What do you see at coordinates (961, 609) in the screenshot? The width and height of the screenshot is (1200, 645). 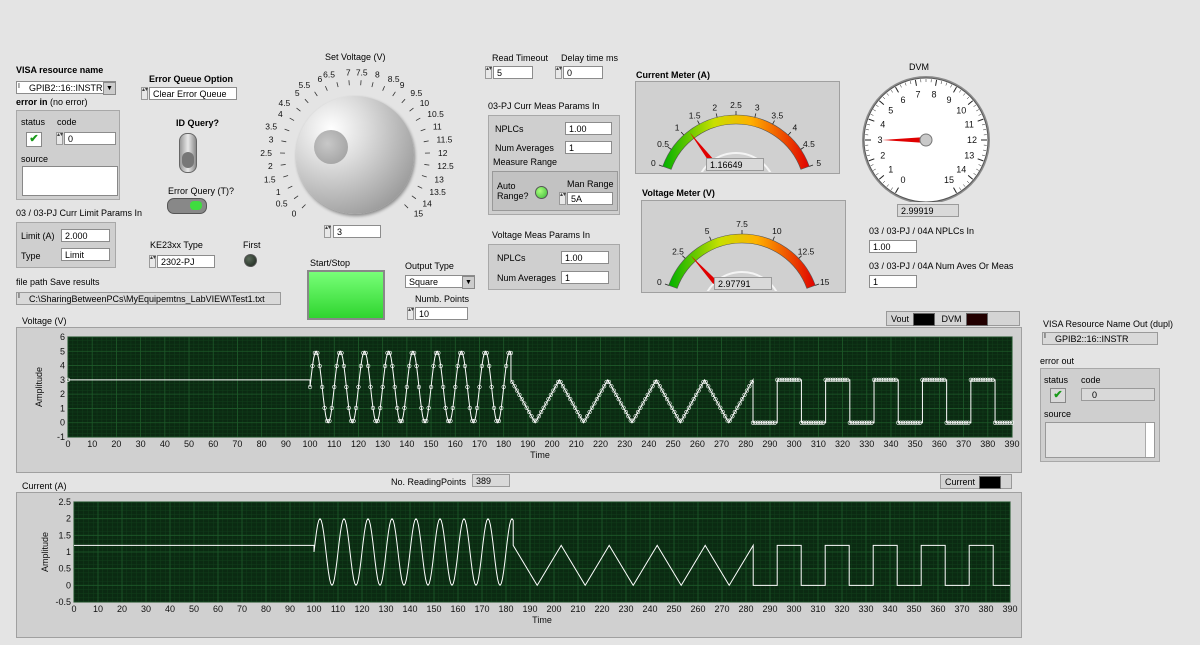 I see `x-tick-label: 370` at bounding box center [961, 609].